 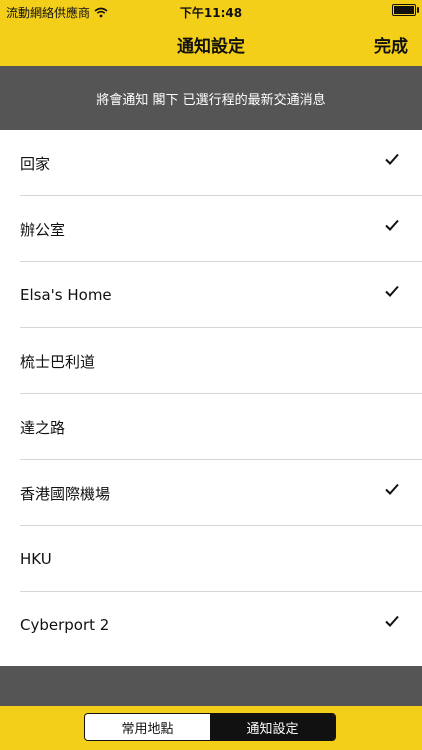 I want to click on list-item: 辦公室, so click(x=211, y=229).